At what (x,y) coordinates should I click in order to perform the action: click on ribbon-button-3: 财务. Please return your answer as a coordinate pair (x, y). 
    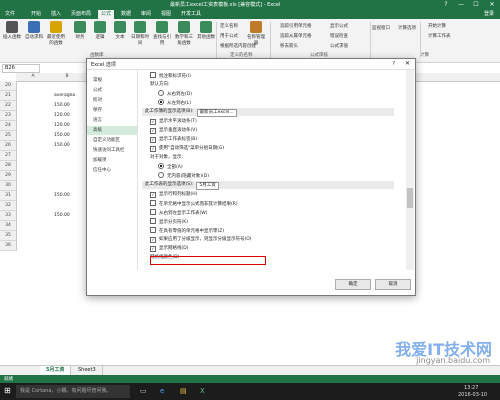
    Looking at the image, I should click on (80, 30).